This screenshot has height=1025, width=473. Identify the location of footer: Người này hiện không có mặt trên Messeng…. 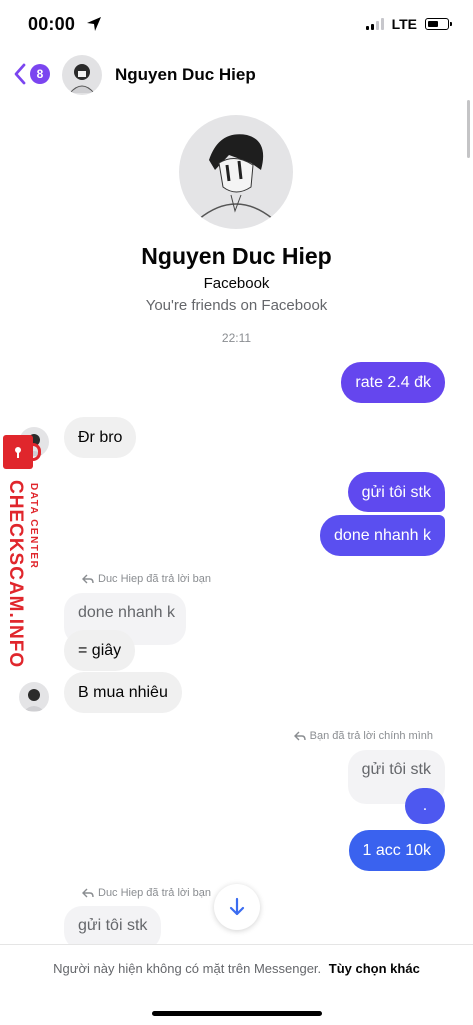
(236, 984).